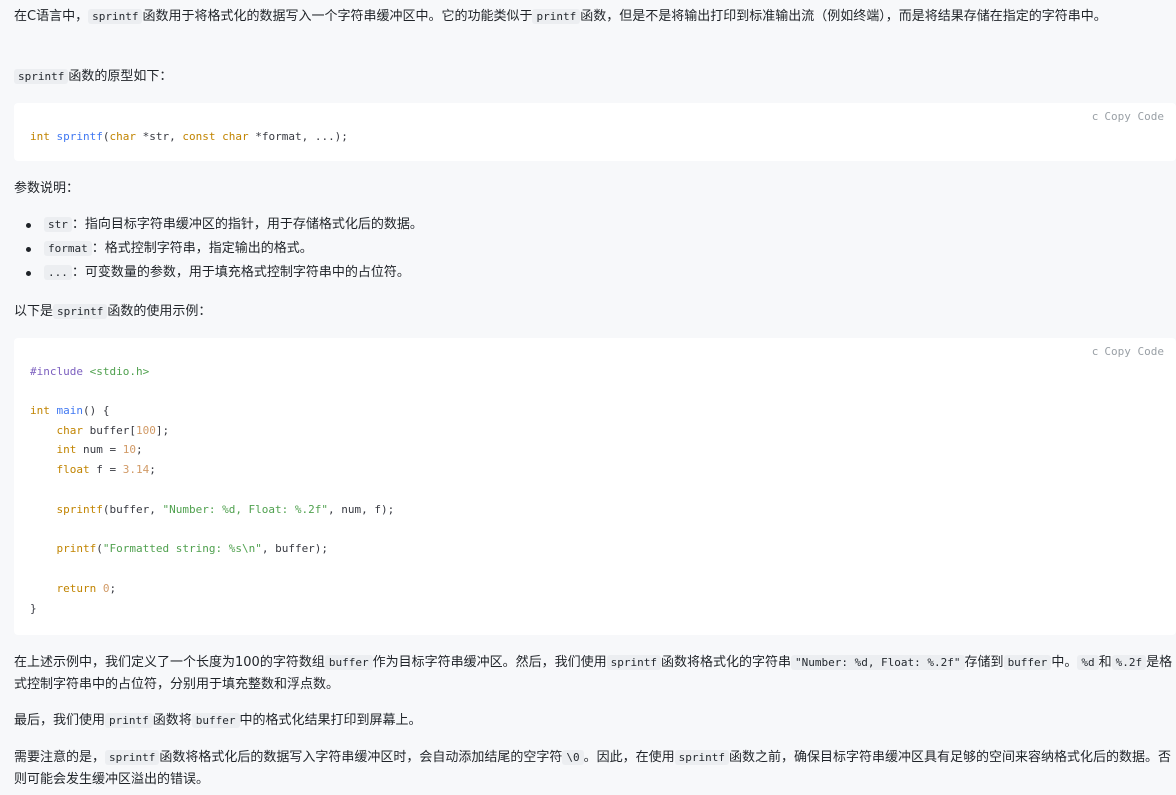 The image size is (1176, 795). Describe the element at coordinates (79, 509) in the screenshot. I see `code-token: sprintf` at that location.